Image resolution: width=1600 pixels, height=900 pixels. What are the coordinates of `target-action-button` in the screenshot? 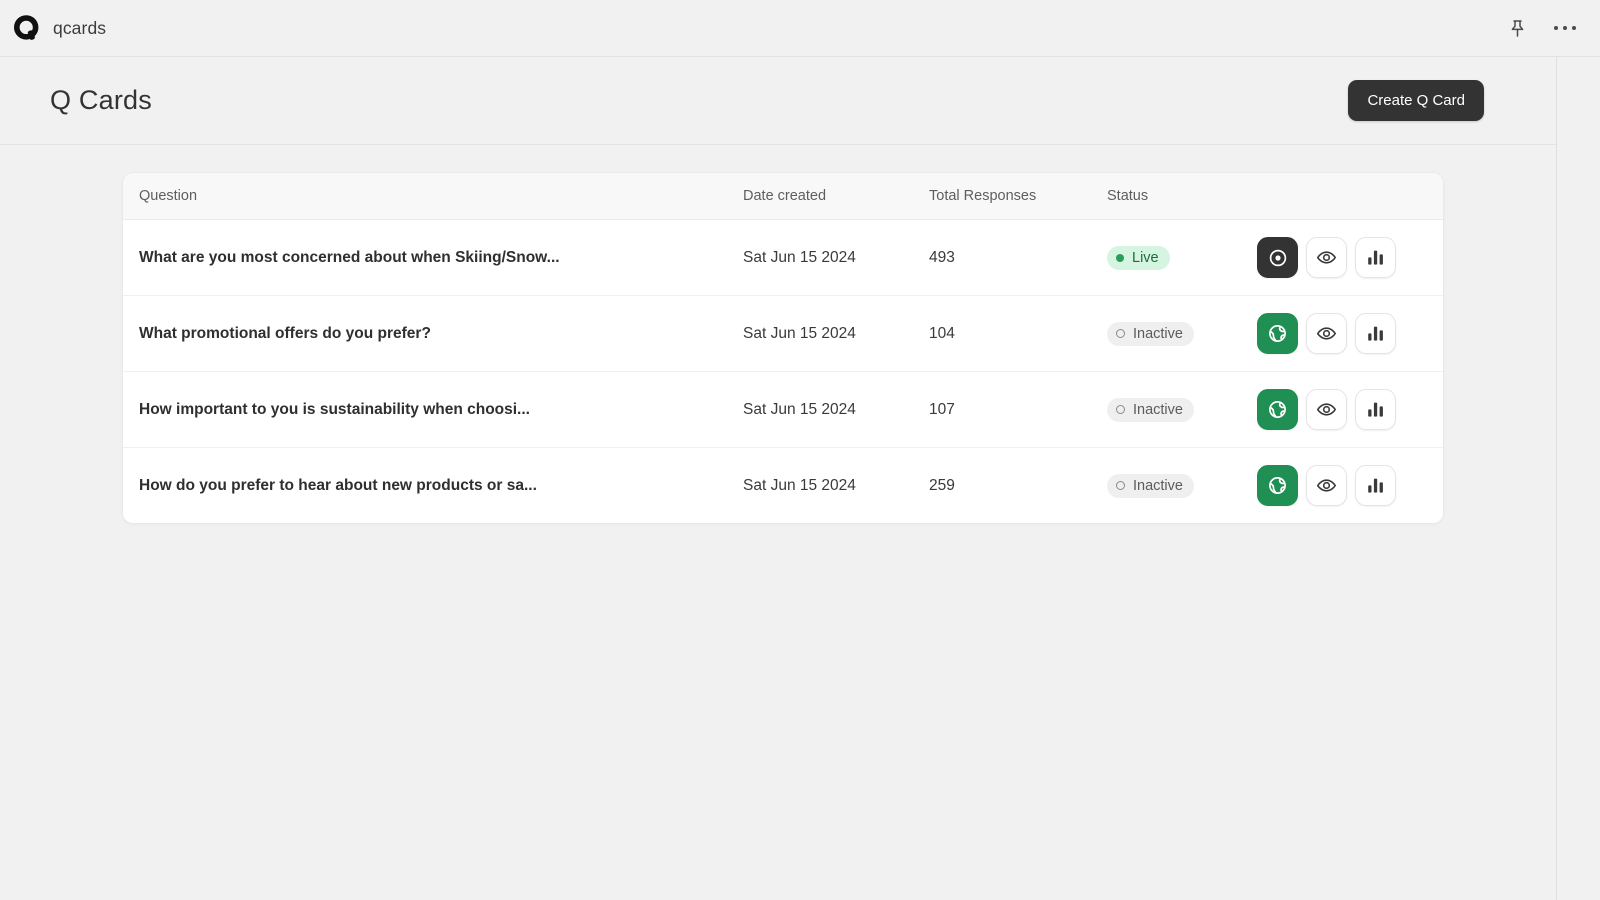 It's located at (1277, 257).